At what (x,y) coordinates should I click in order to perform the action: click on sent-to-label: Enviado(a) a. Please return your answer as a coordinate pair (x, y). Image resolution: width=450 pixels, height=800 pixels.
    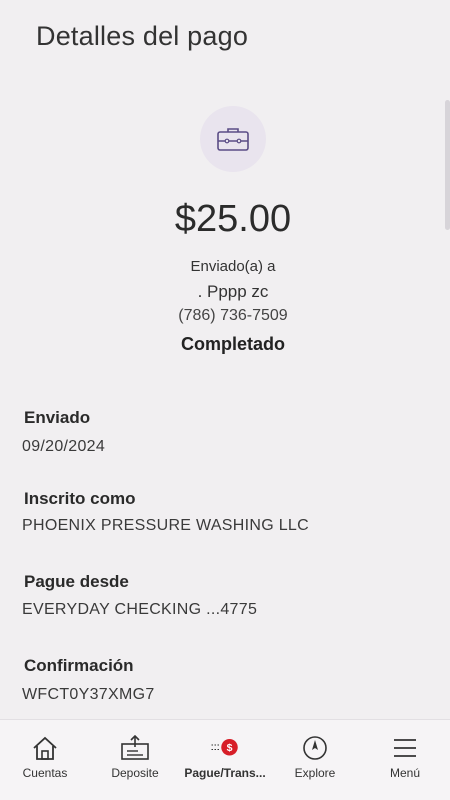
    Looking at the image, I should click on (233, 266).